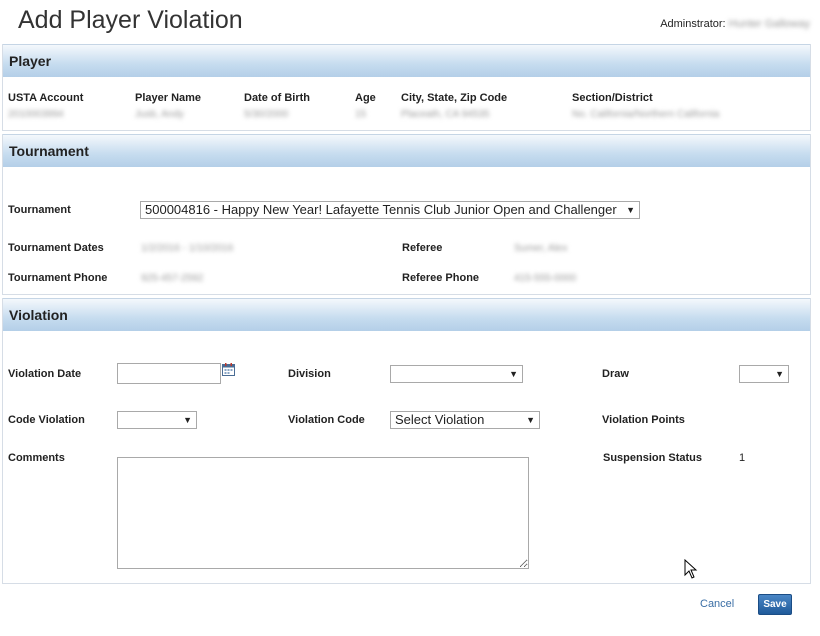 Image resolution: width=820 pixels, height=636 pixels. Describe the element at coordinates (541, 248) in the screenshot. I see `referee-value: Sumer, Alex` at that location.